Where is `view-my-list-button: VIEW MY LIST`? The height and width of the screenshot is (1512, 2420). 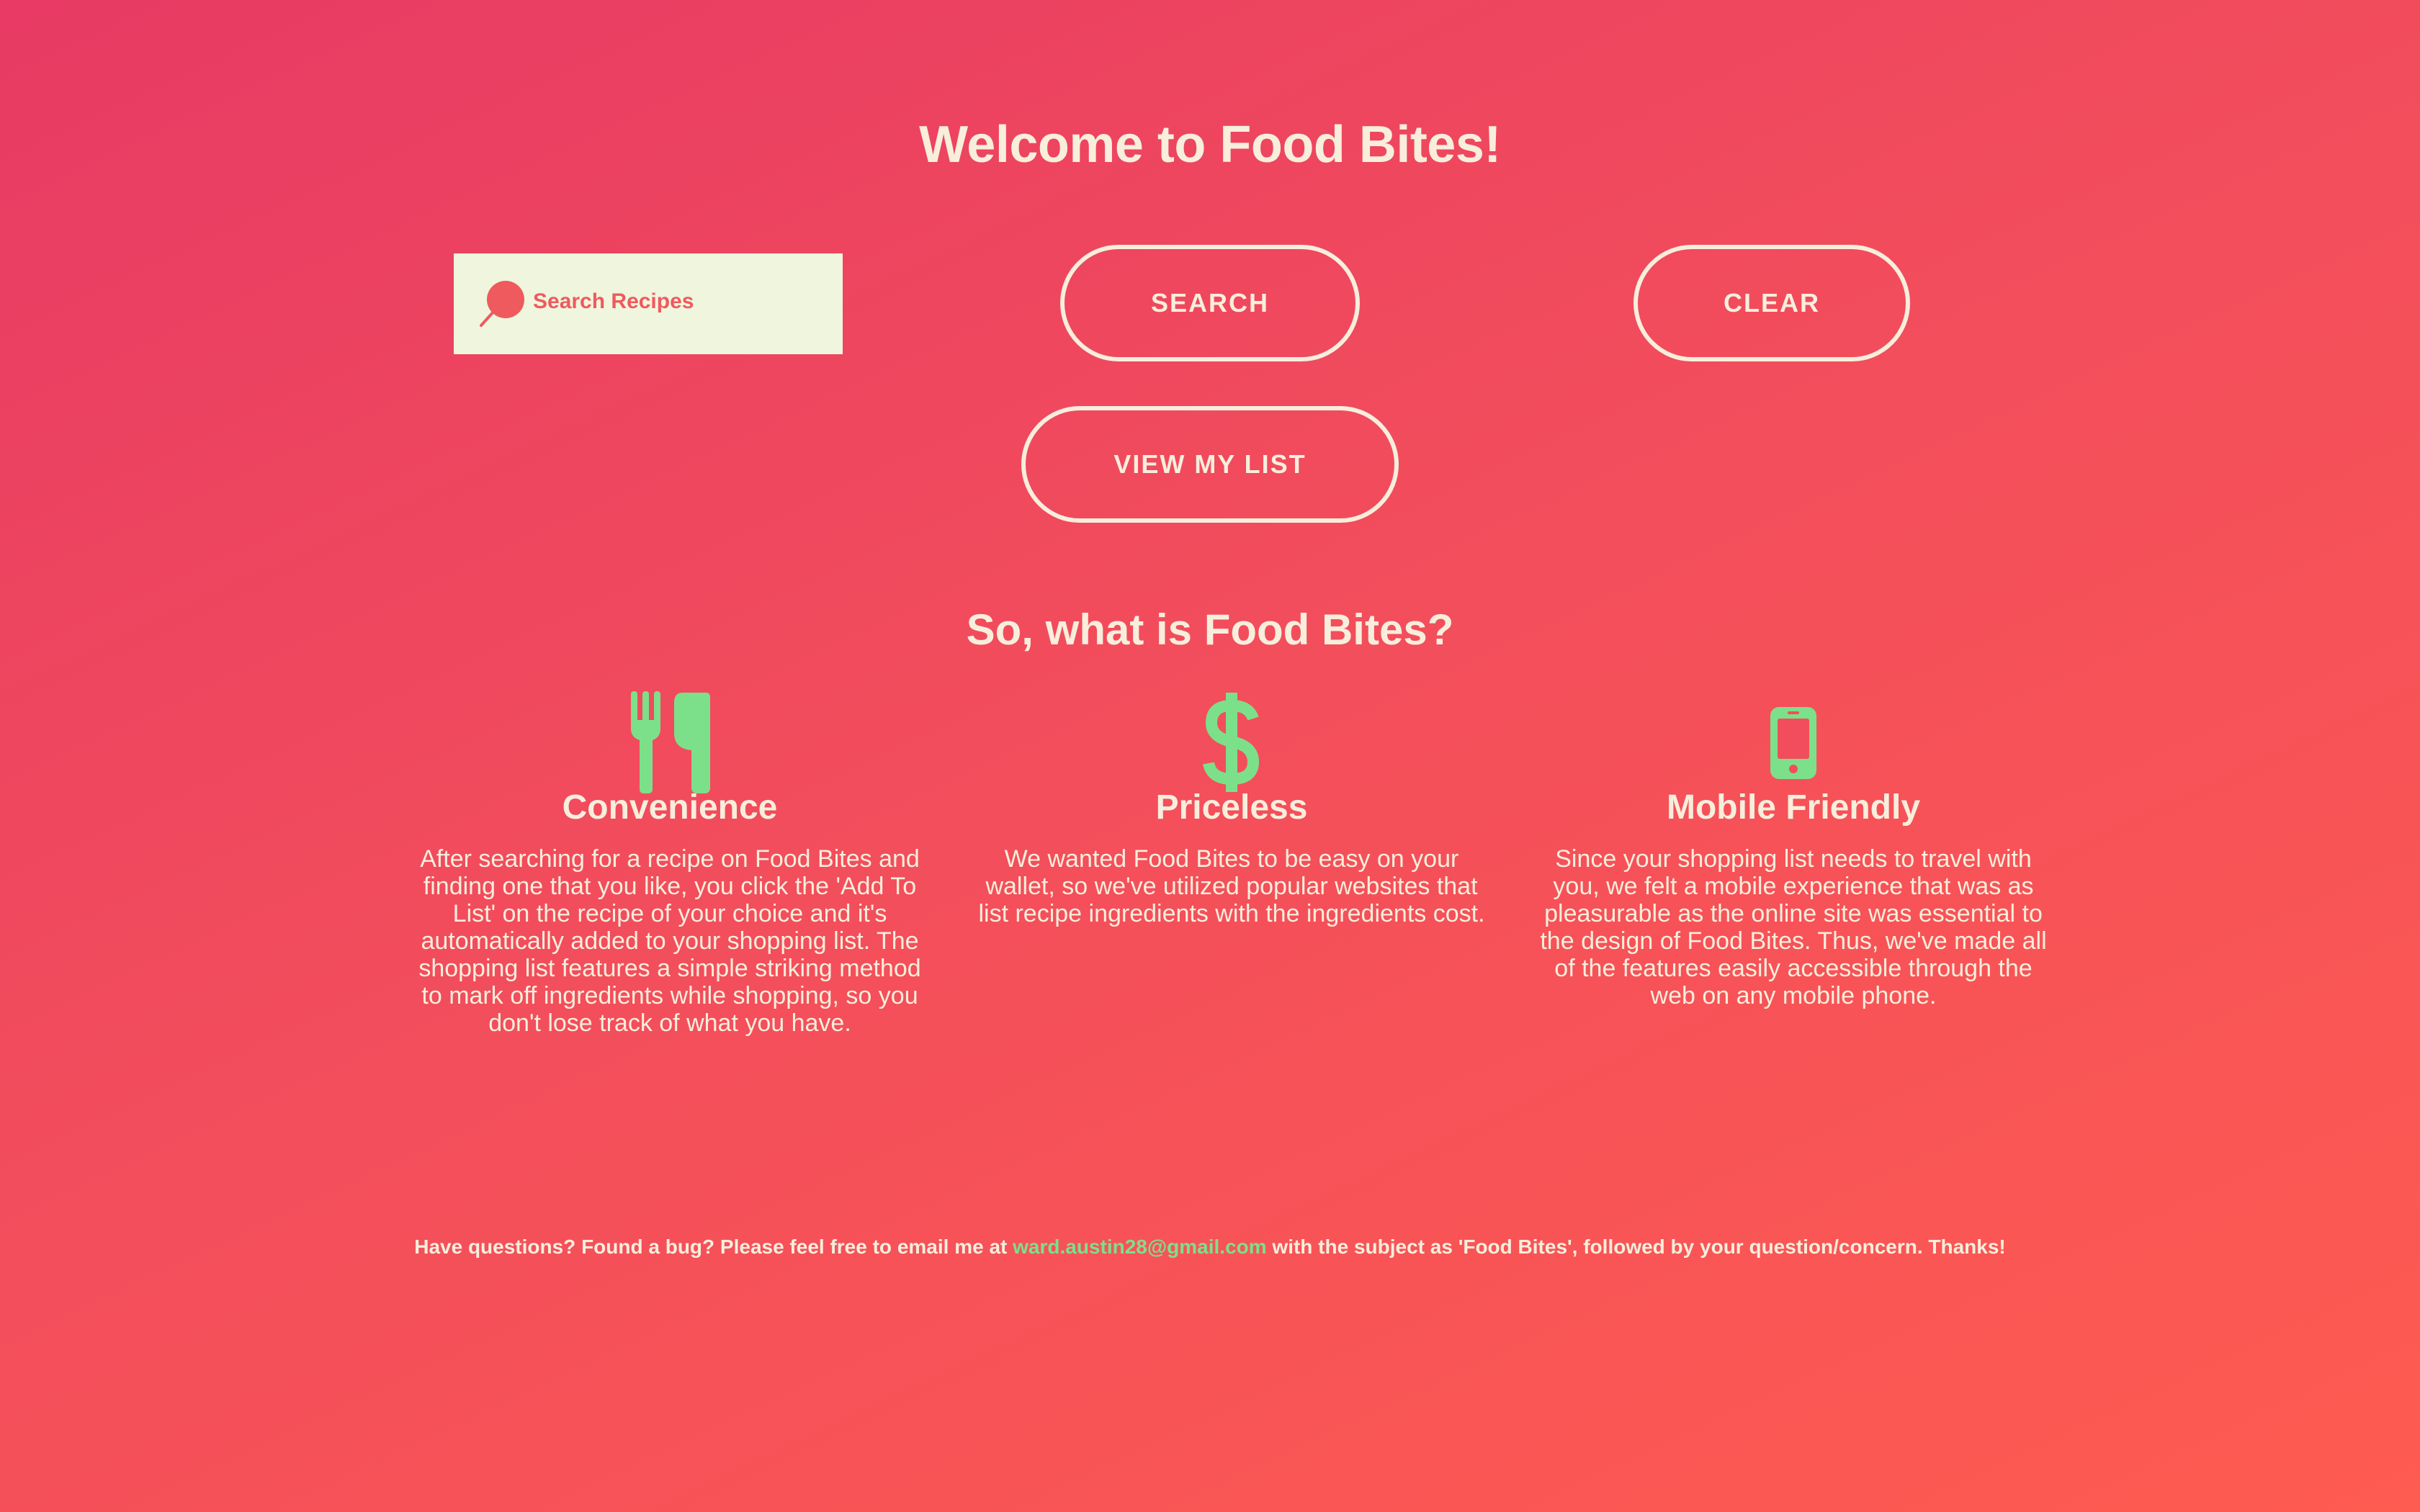
view-my-list-button: VIEW MY LIST is located at coordinates (1210, 464).